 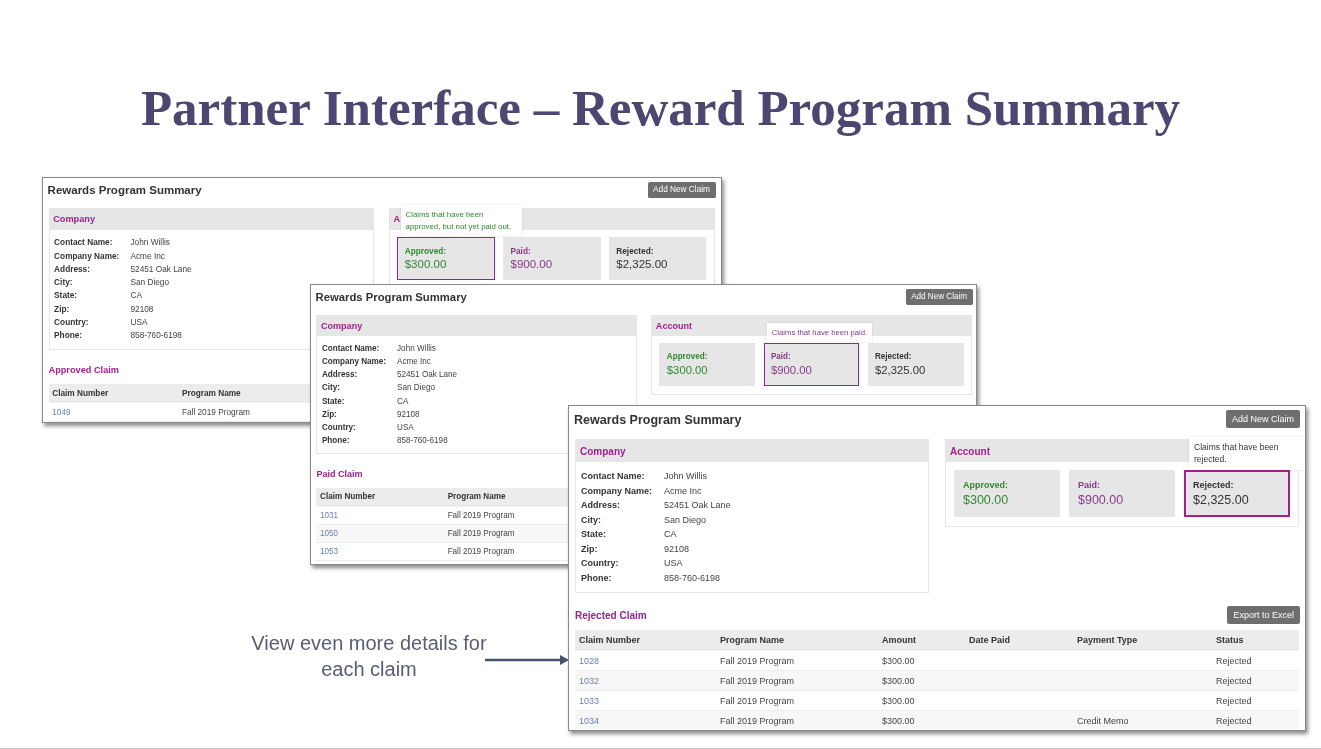 I want to click on claim-link: 1028, so click(x=589, y=660).